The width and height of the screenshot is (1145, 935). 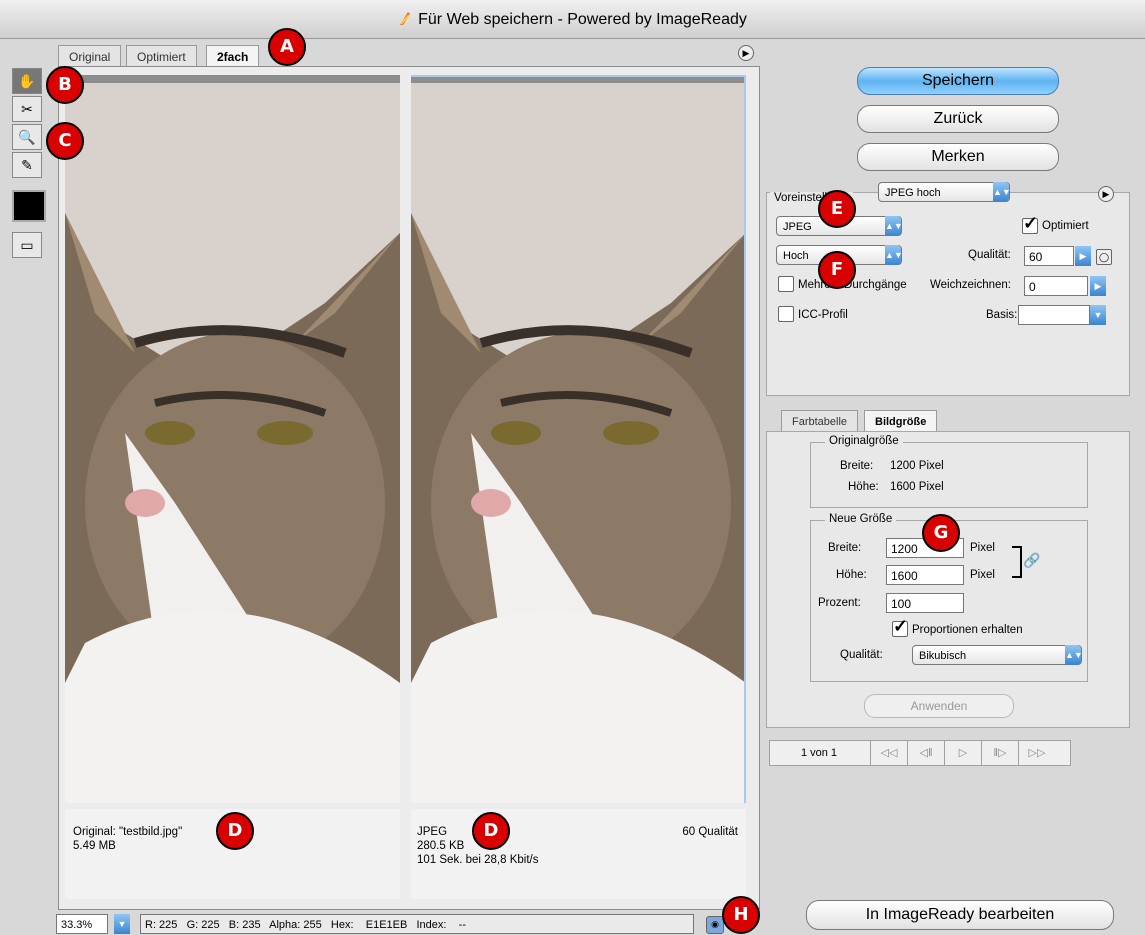 What do you see at coordinates (861, 519) in the screenshot?
I see `new-size-legend: Neue Größe` at bounding box center [861, 519].